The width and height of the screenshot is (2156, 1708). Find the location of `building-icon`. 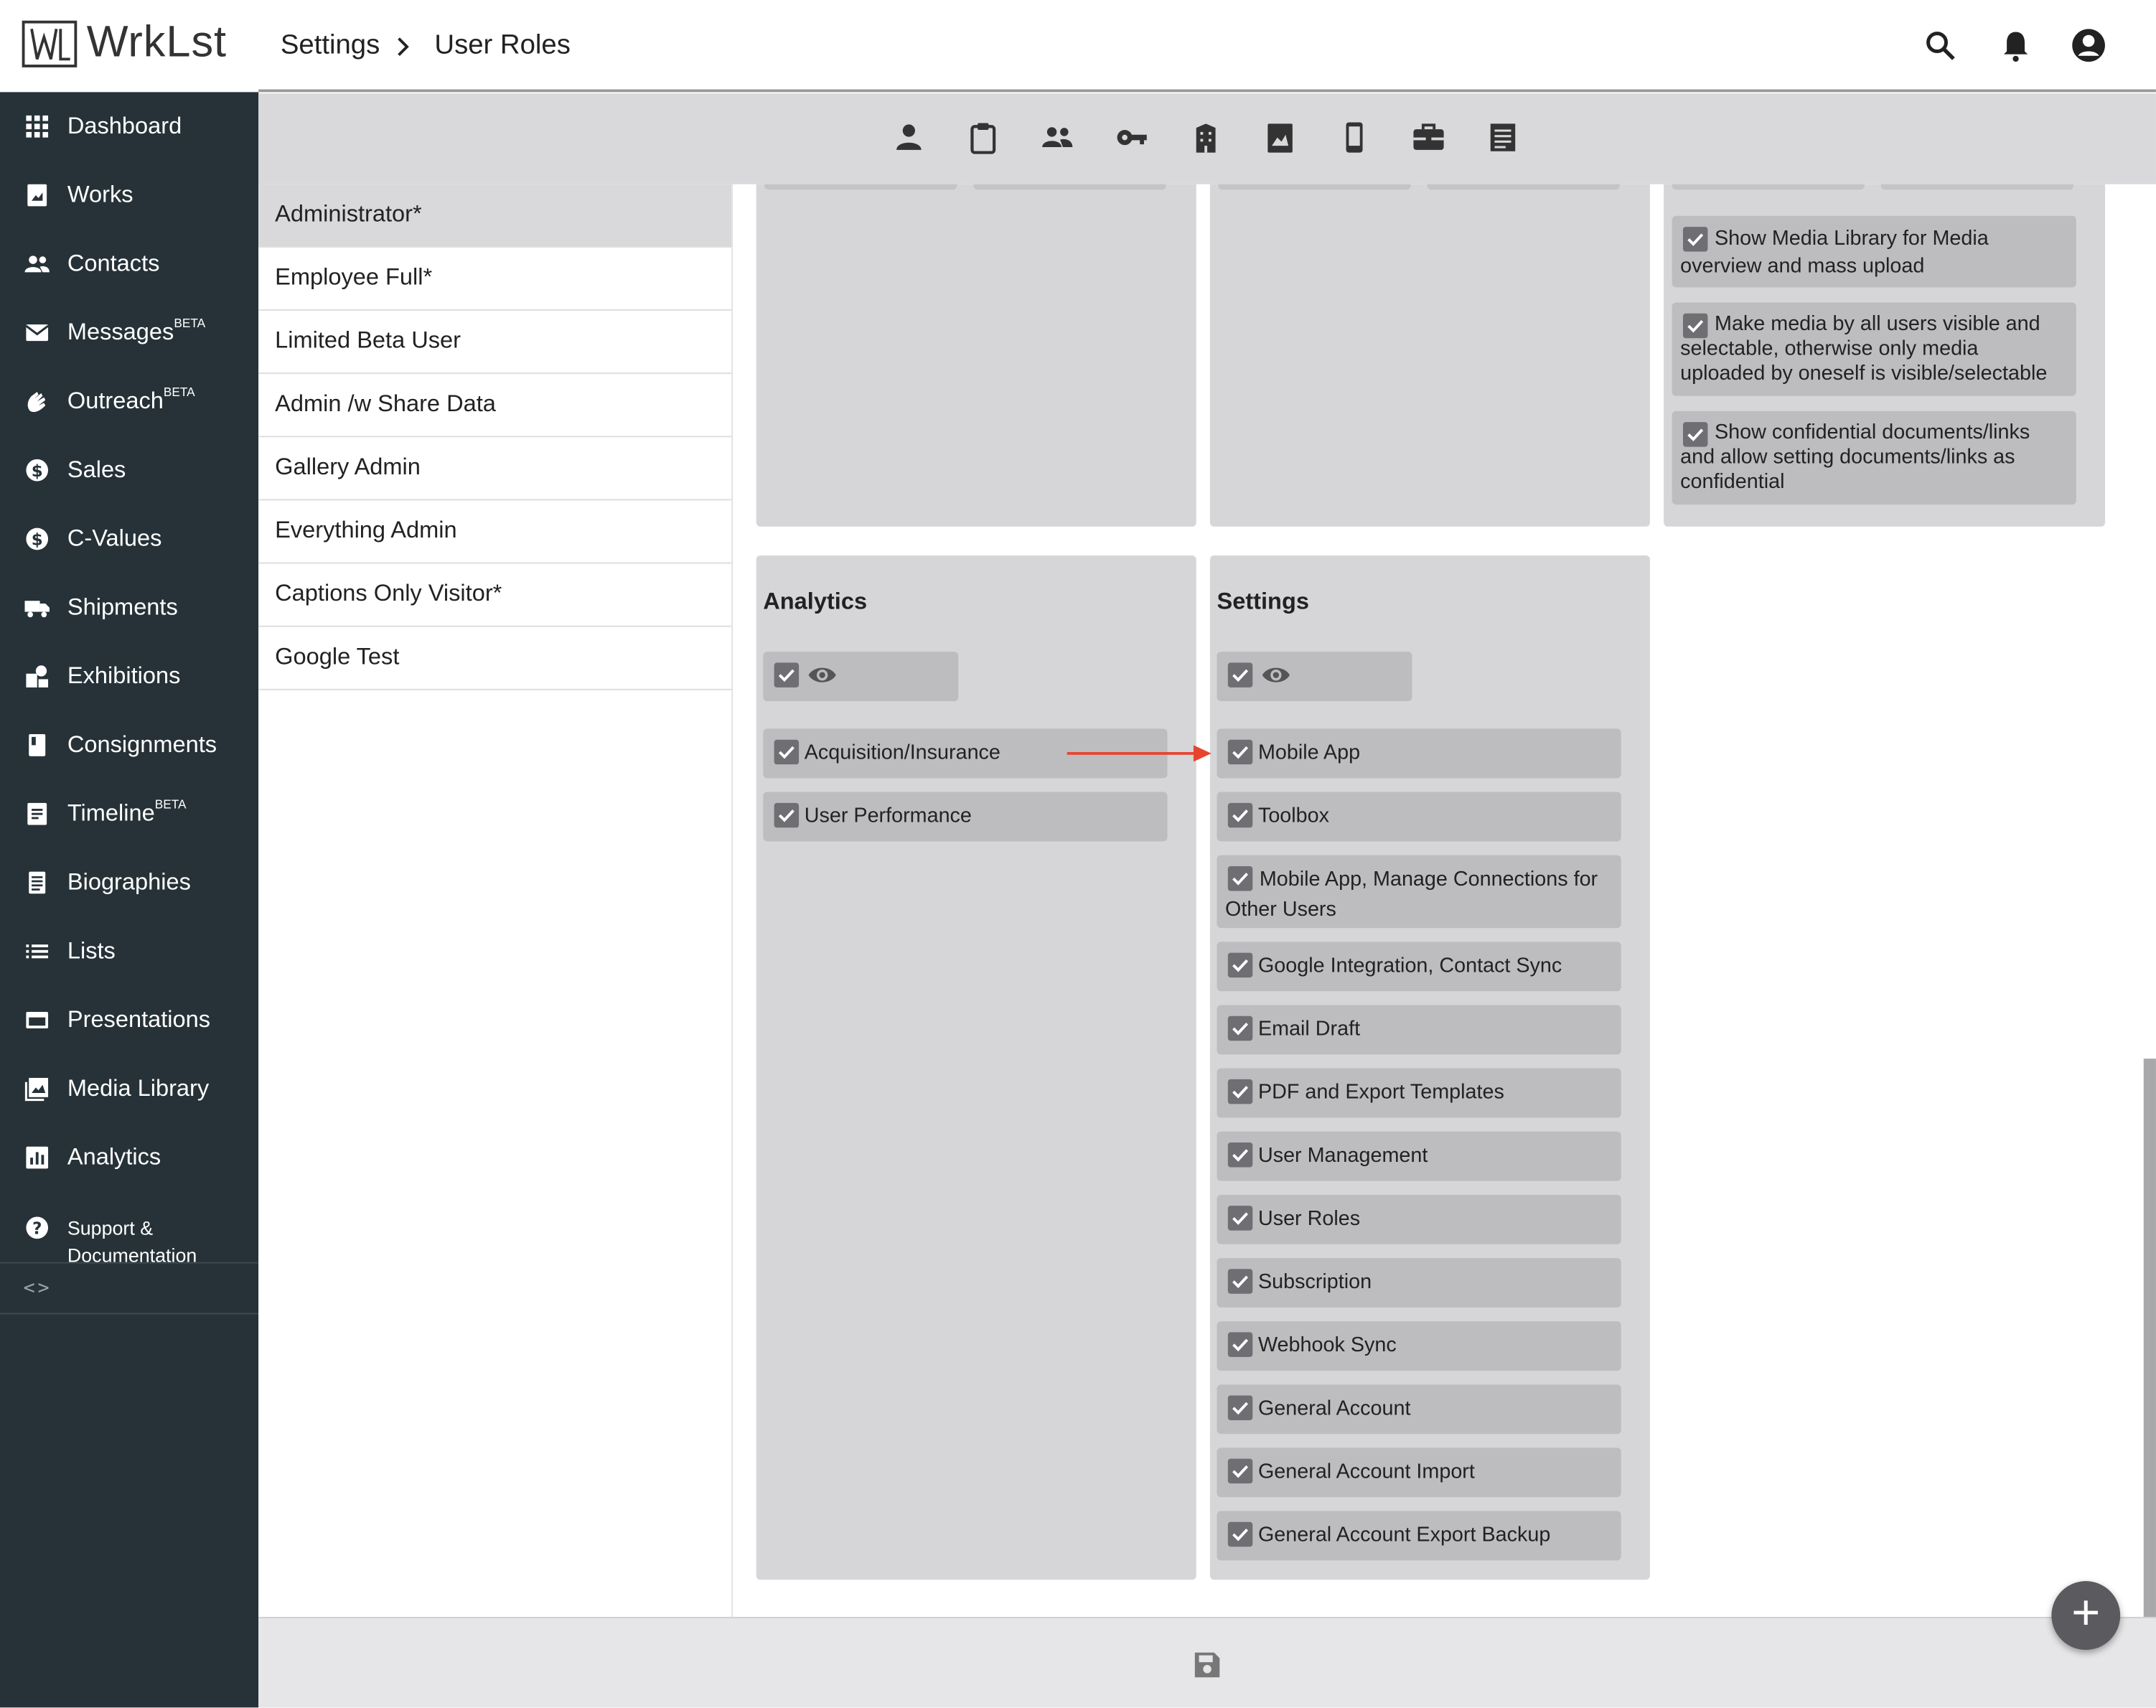

building-icon is located at coordinates (1205, 137).